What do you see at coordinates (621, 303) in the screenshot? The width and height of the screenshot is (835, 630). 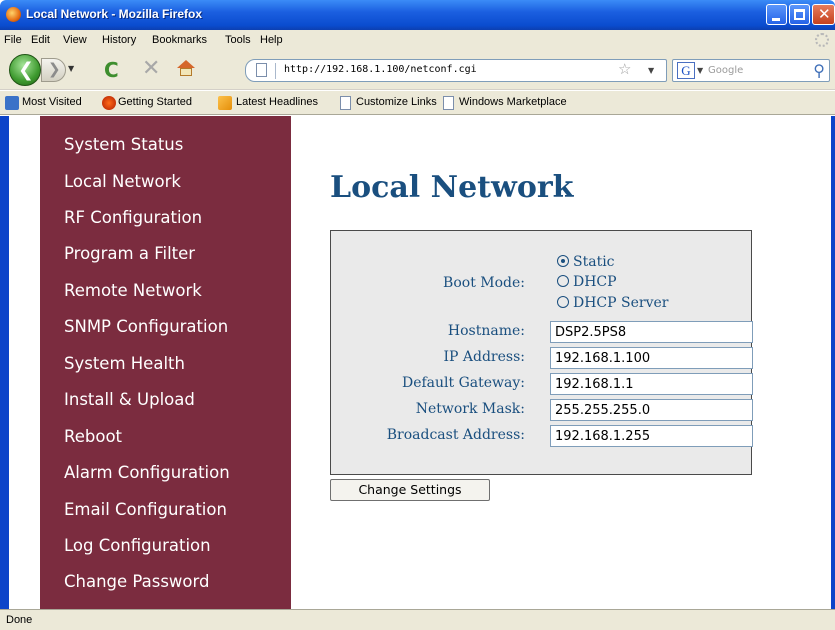 I see `boot-option-label: DHCP Server` at bounding box center [621, 303].